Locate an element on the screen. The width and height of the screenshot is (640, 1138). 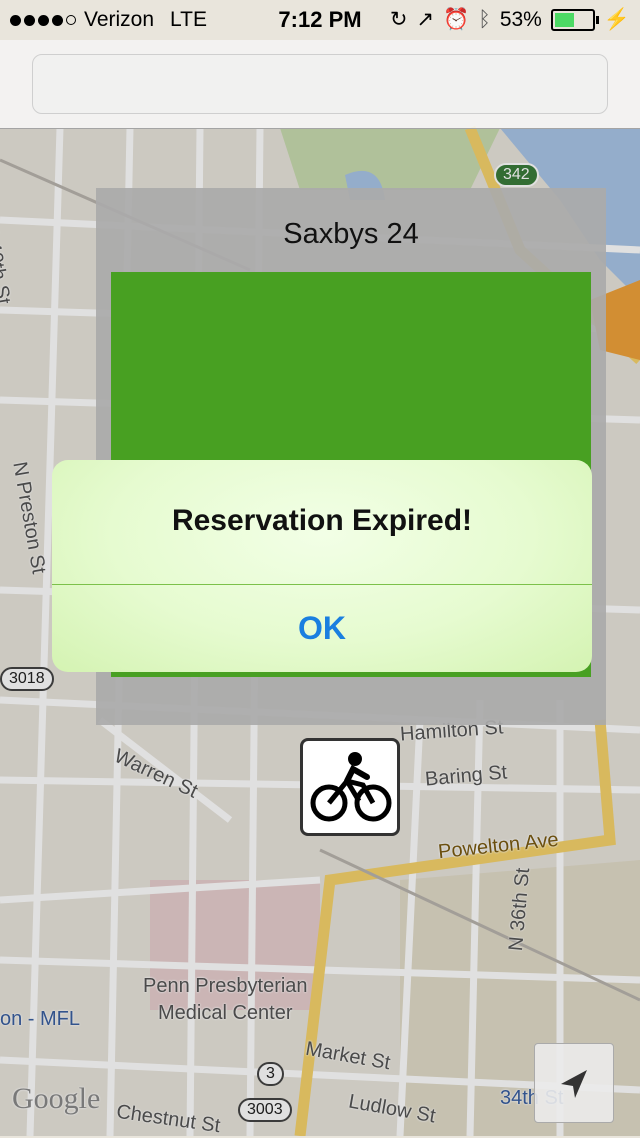
bike-station-button is located at coordinates (350, 787).